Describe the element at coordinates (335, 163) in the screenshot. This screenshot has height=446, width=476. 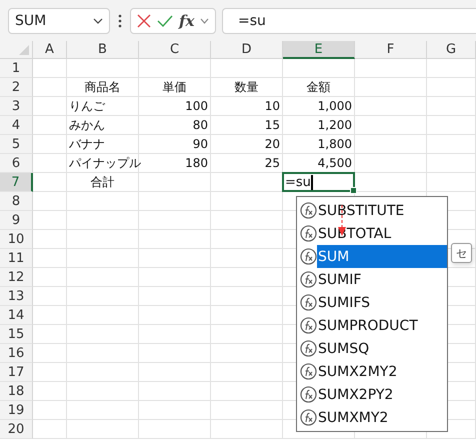
I see `cell-text: 4,500` at that location.